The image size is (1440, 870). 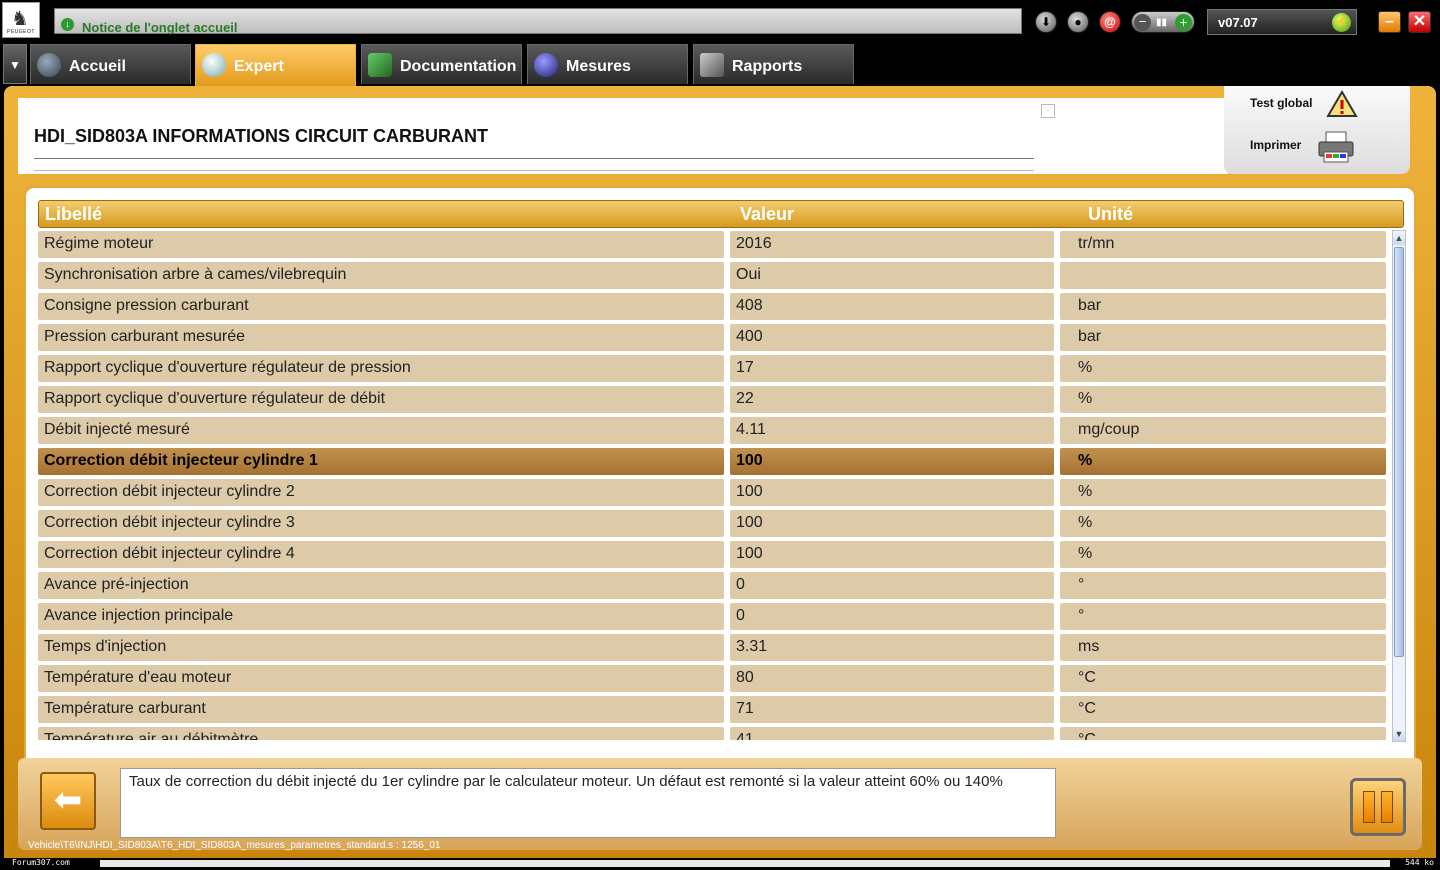 I want to click on table-row: Température carburant 71 °C, so click(x=713, y=711).